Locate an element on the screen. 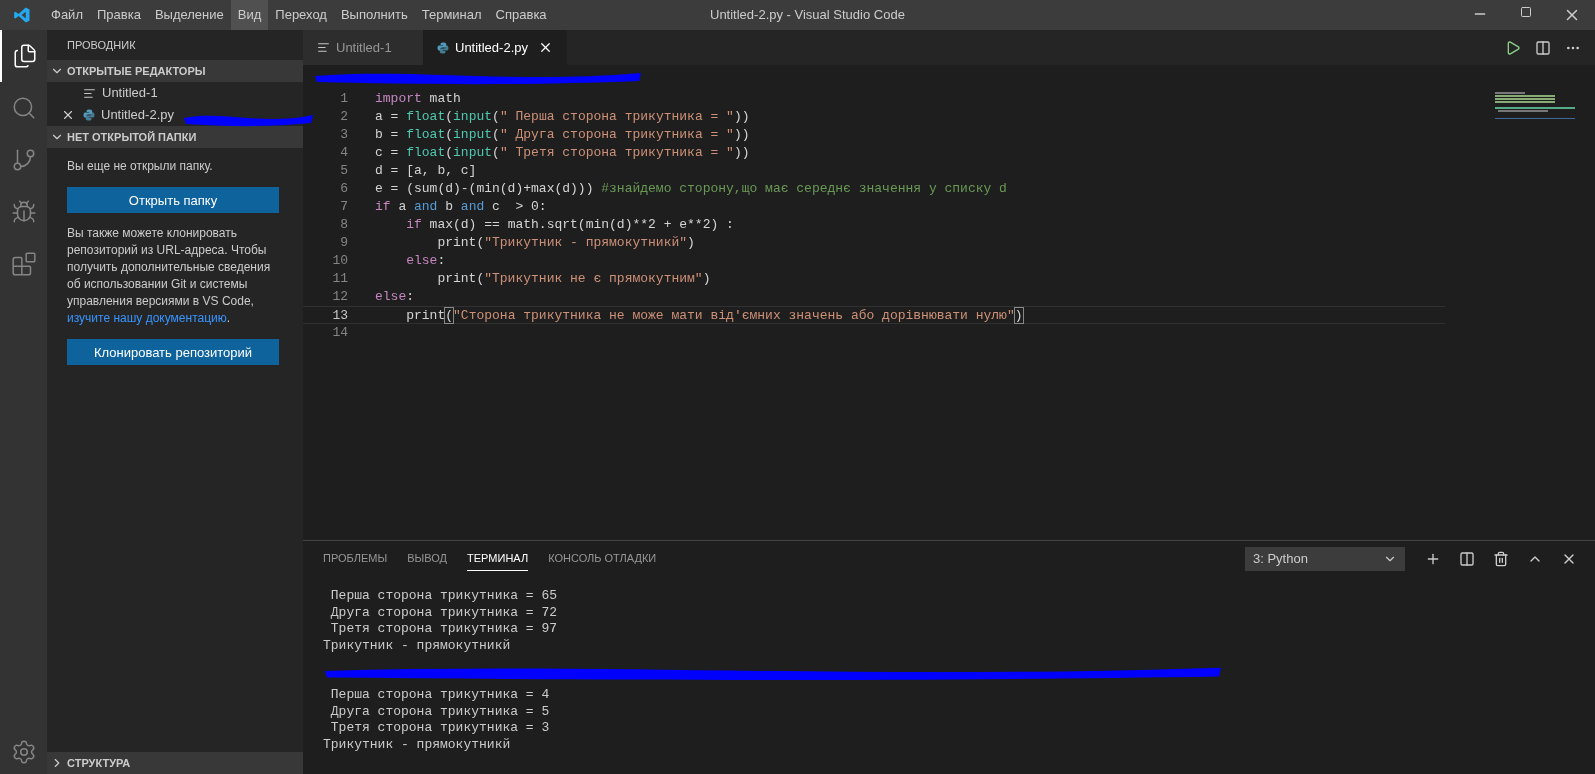 Image resolution: width=1595 pixels, height=774 pixels. menu-item: Терминал is located at coordinates (451, 15).